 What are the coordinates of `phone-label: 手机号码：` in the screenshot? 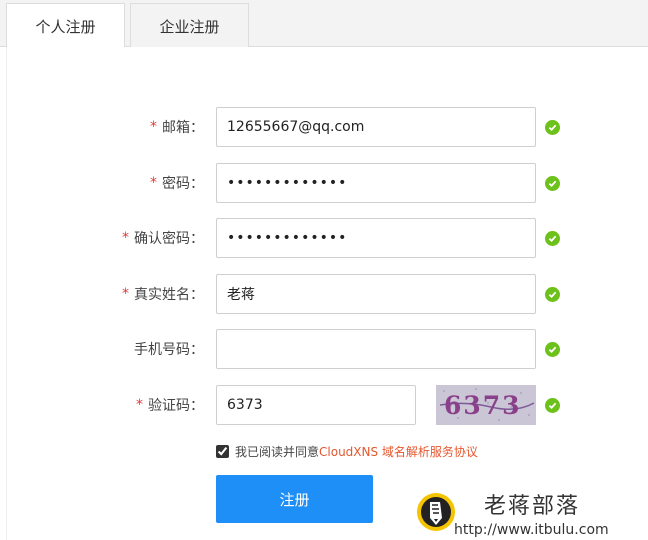 It's located at (169, 350).